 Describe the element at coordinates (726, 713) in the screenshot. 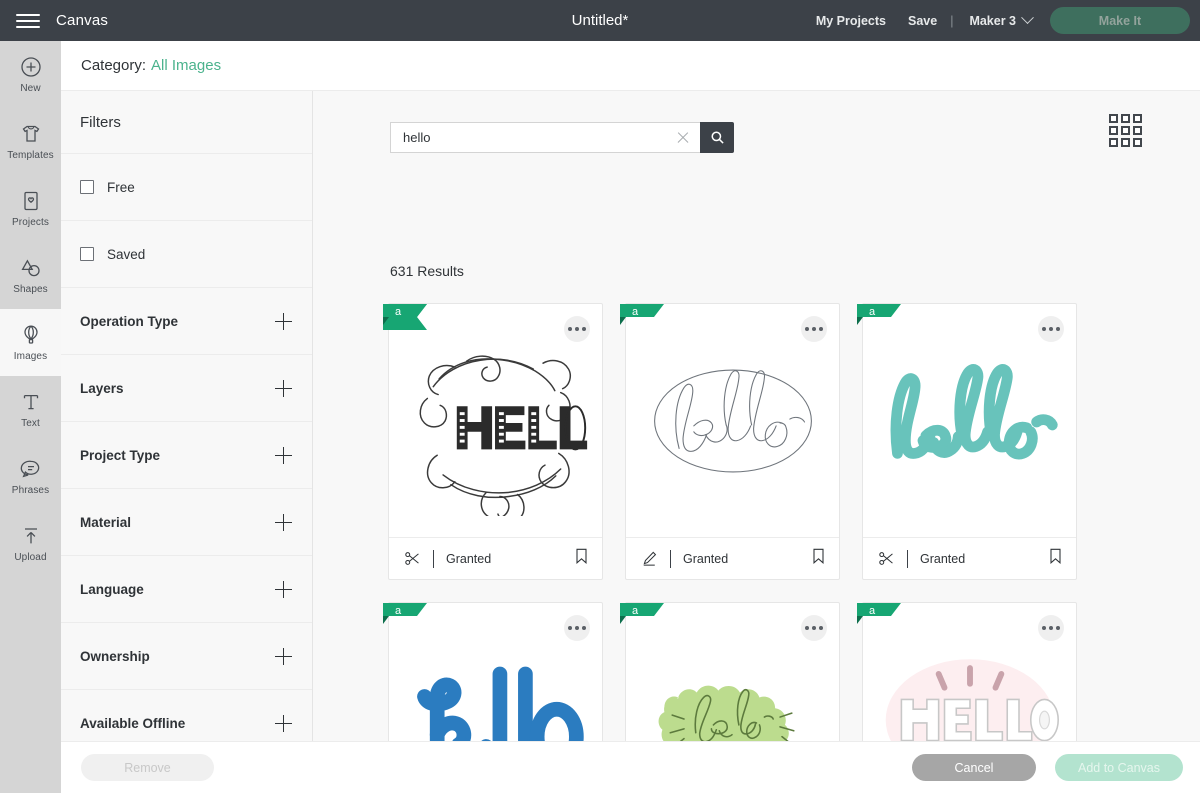

I see `hello-green-badge-script-art` at that location.